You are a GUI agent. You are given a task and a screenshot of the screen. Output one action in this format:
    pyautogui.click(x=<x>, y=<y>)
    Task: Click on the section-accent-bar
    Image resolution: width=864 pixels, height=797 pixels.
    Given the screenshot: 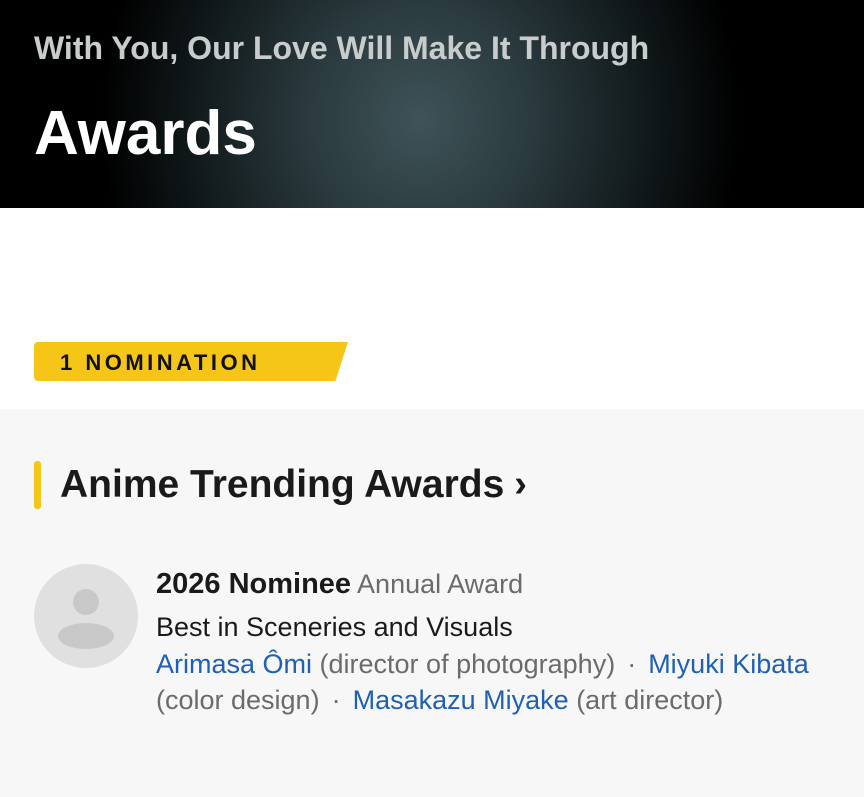 What is the action you would take?
    pyautogui.click(x=37, y=485)
    